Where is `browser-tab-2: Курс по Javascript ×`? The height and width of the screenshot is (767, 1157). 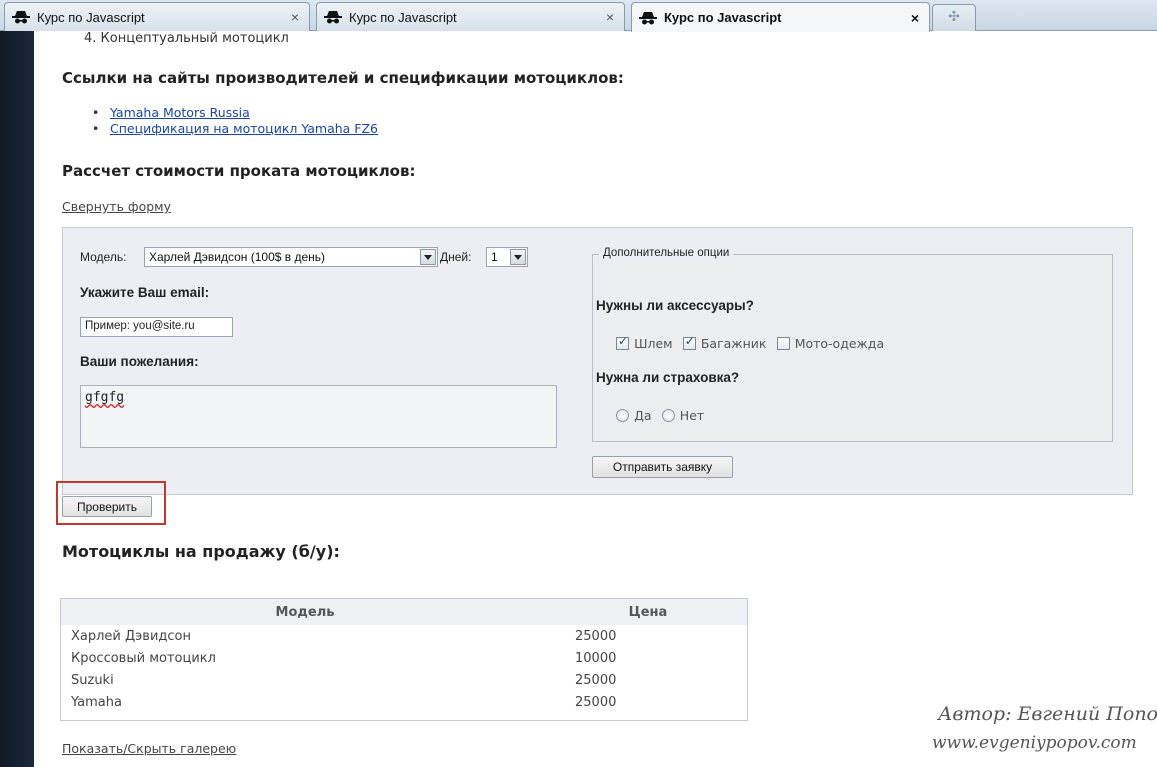
browser-tab-2: Курс по Javascript × is located at coordinates (470, 16).